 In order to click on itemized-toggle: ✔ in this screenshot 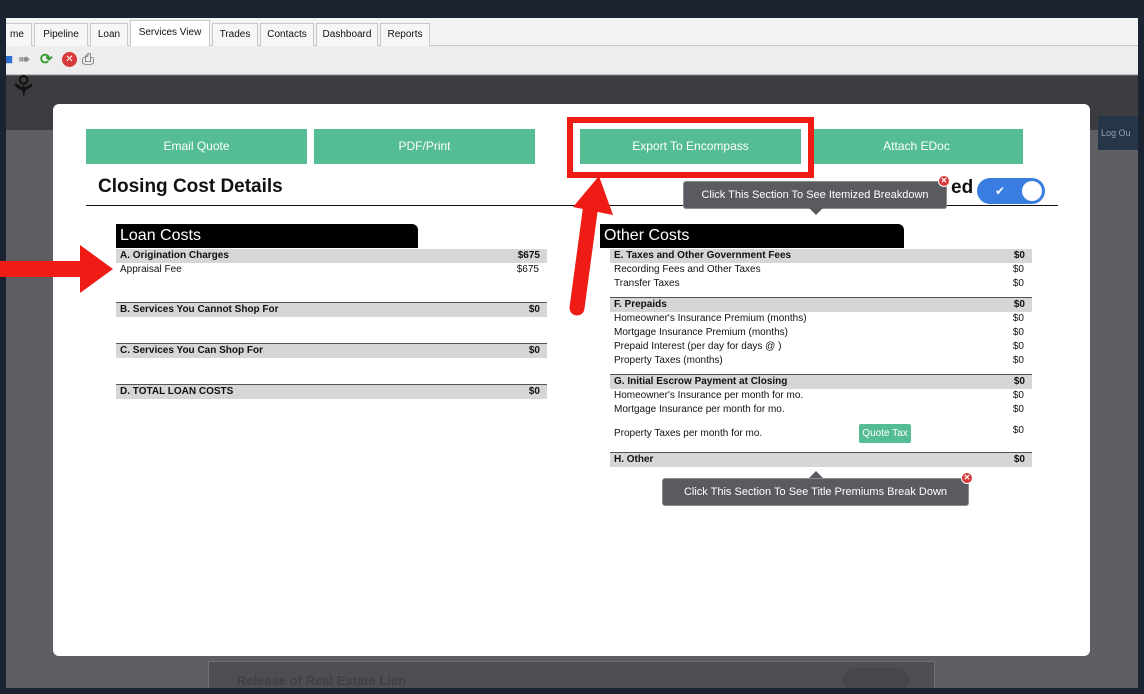, I will do `click(1011, 191)`.